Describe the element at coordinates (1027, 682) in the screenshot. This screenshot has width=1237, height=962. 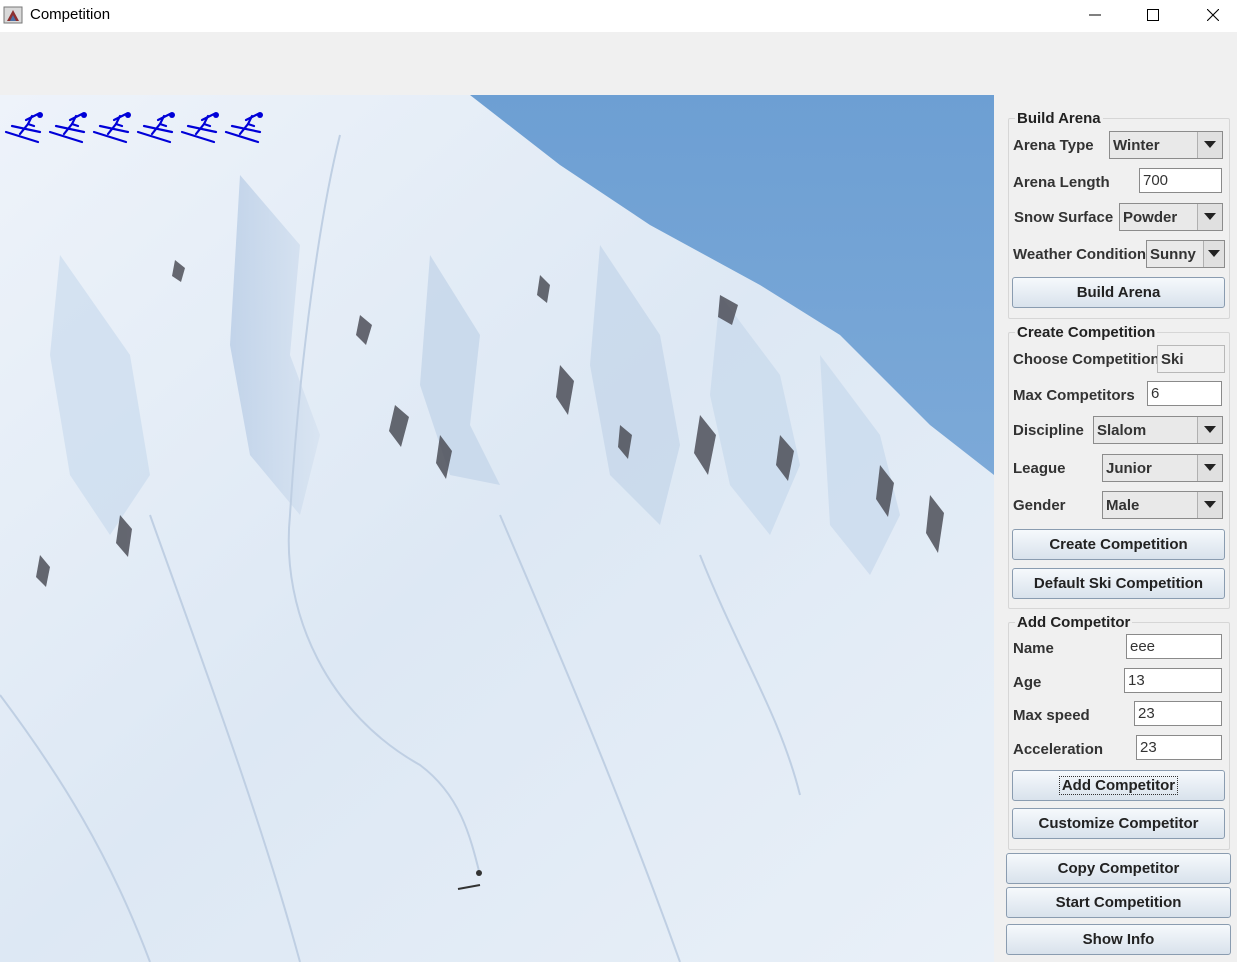
I see `age-label: Age` at that location.